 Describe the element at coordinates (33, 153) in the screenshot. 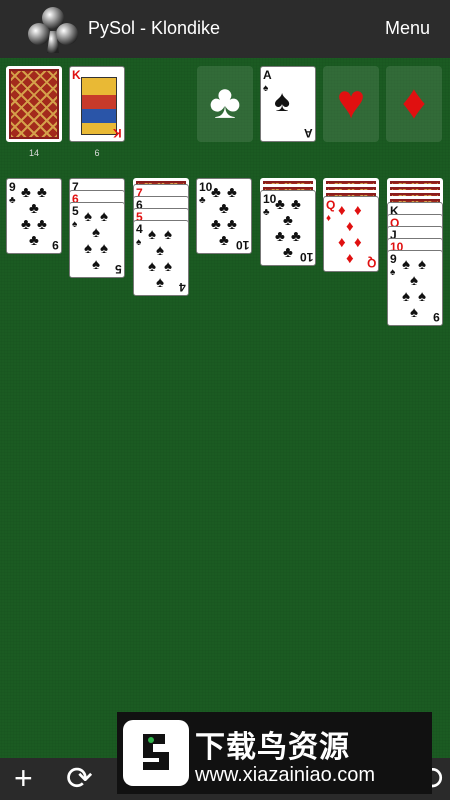

I see `stock-count: 14` at that location.